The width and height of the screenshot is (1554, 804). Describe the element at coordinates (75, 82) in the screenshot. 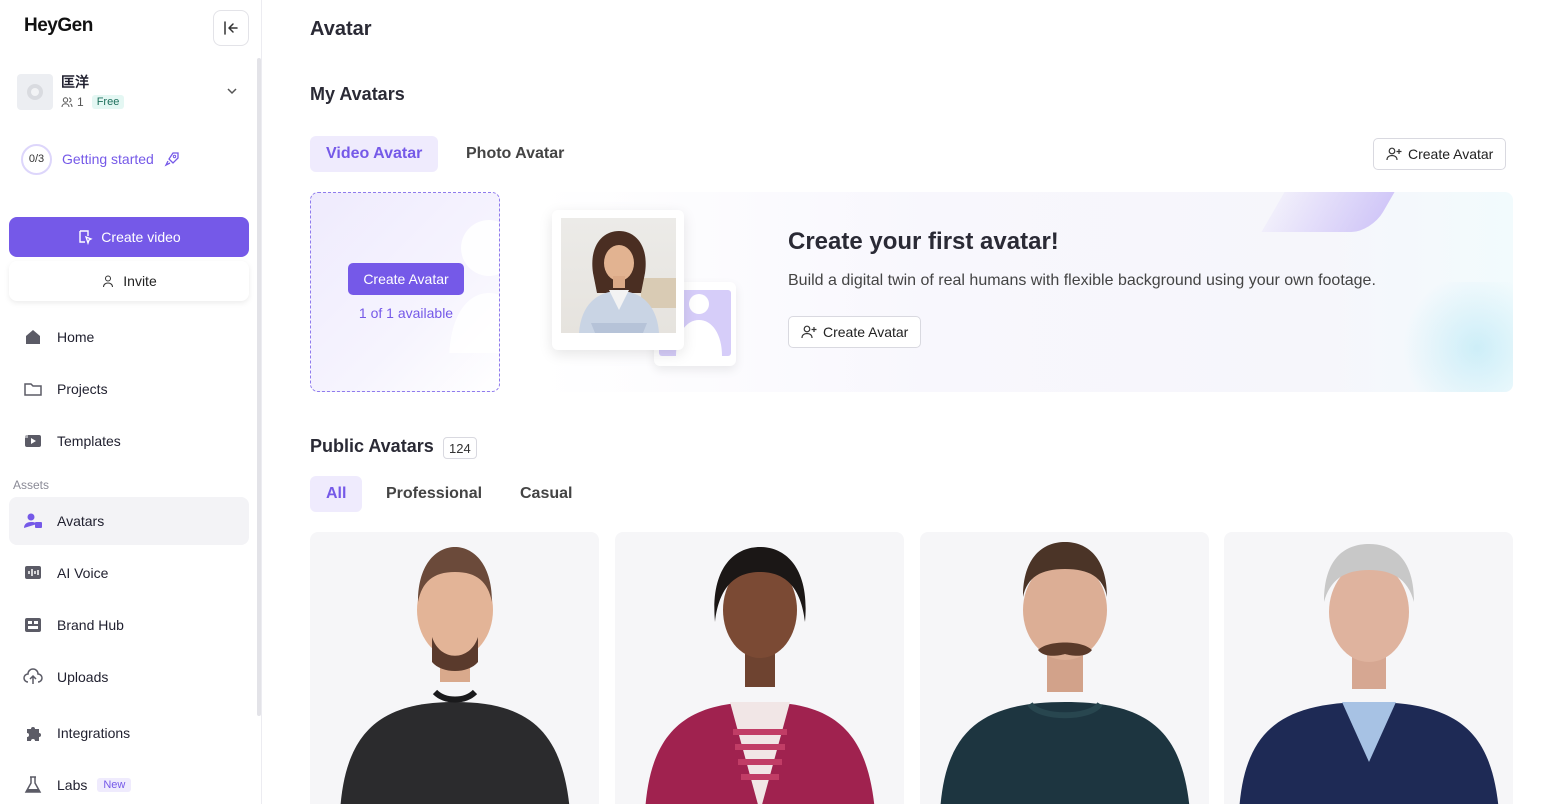

I see `workspace-name: 匡洋` at that location.